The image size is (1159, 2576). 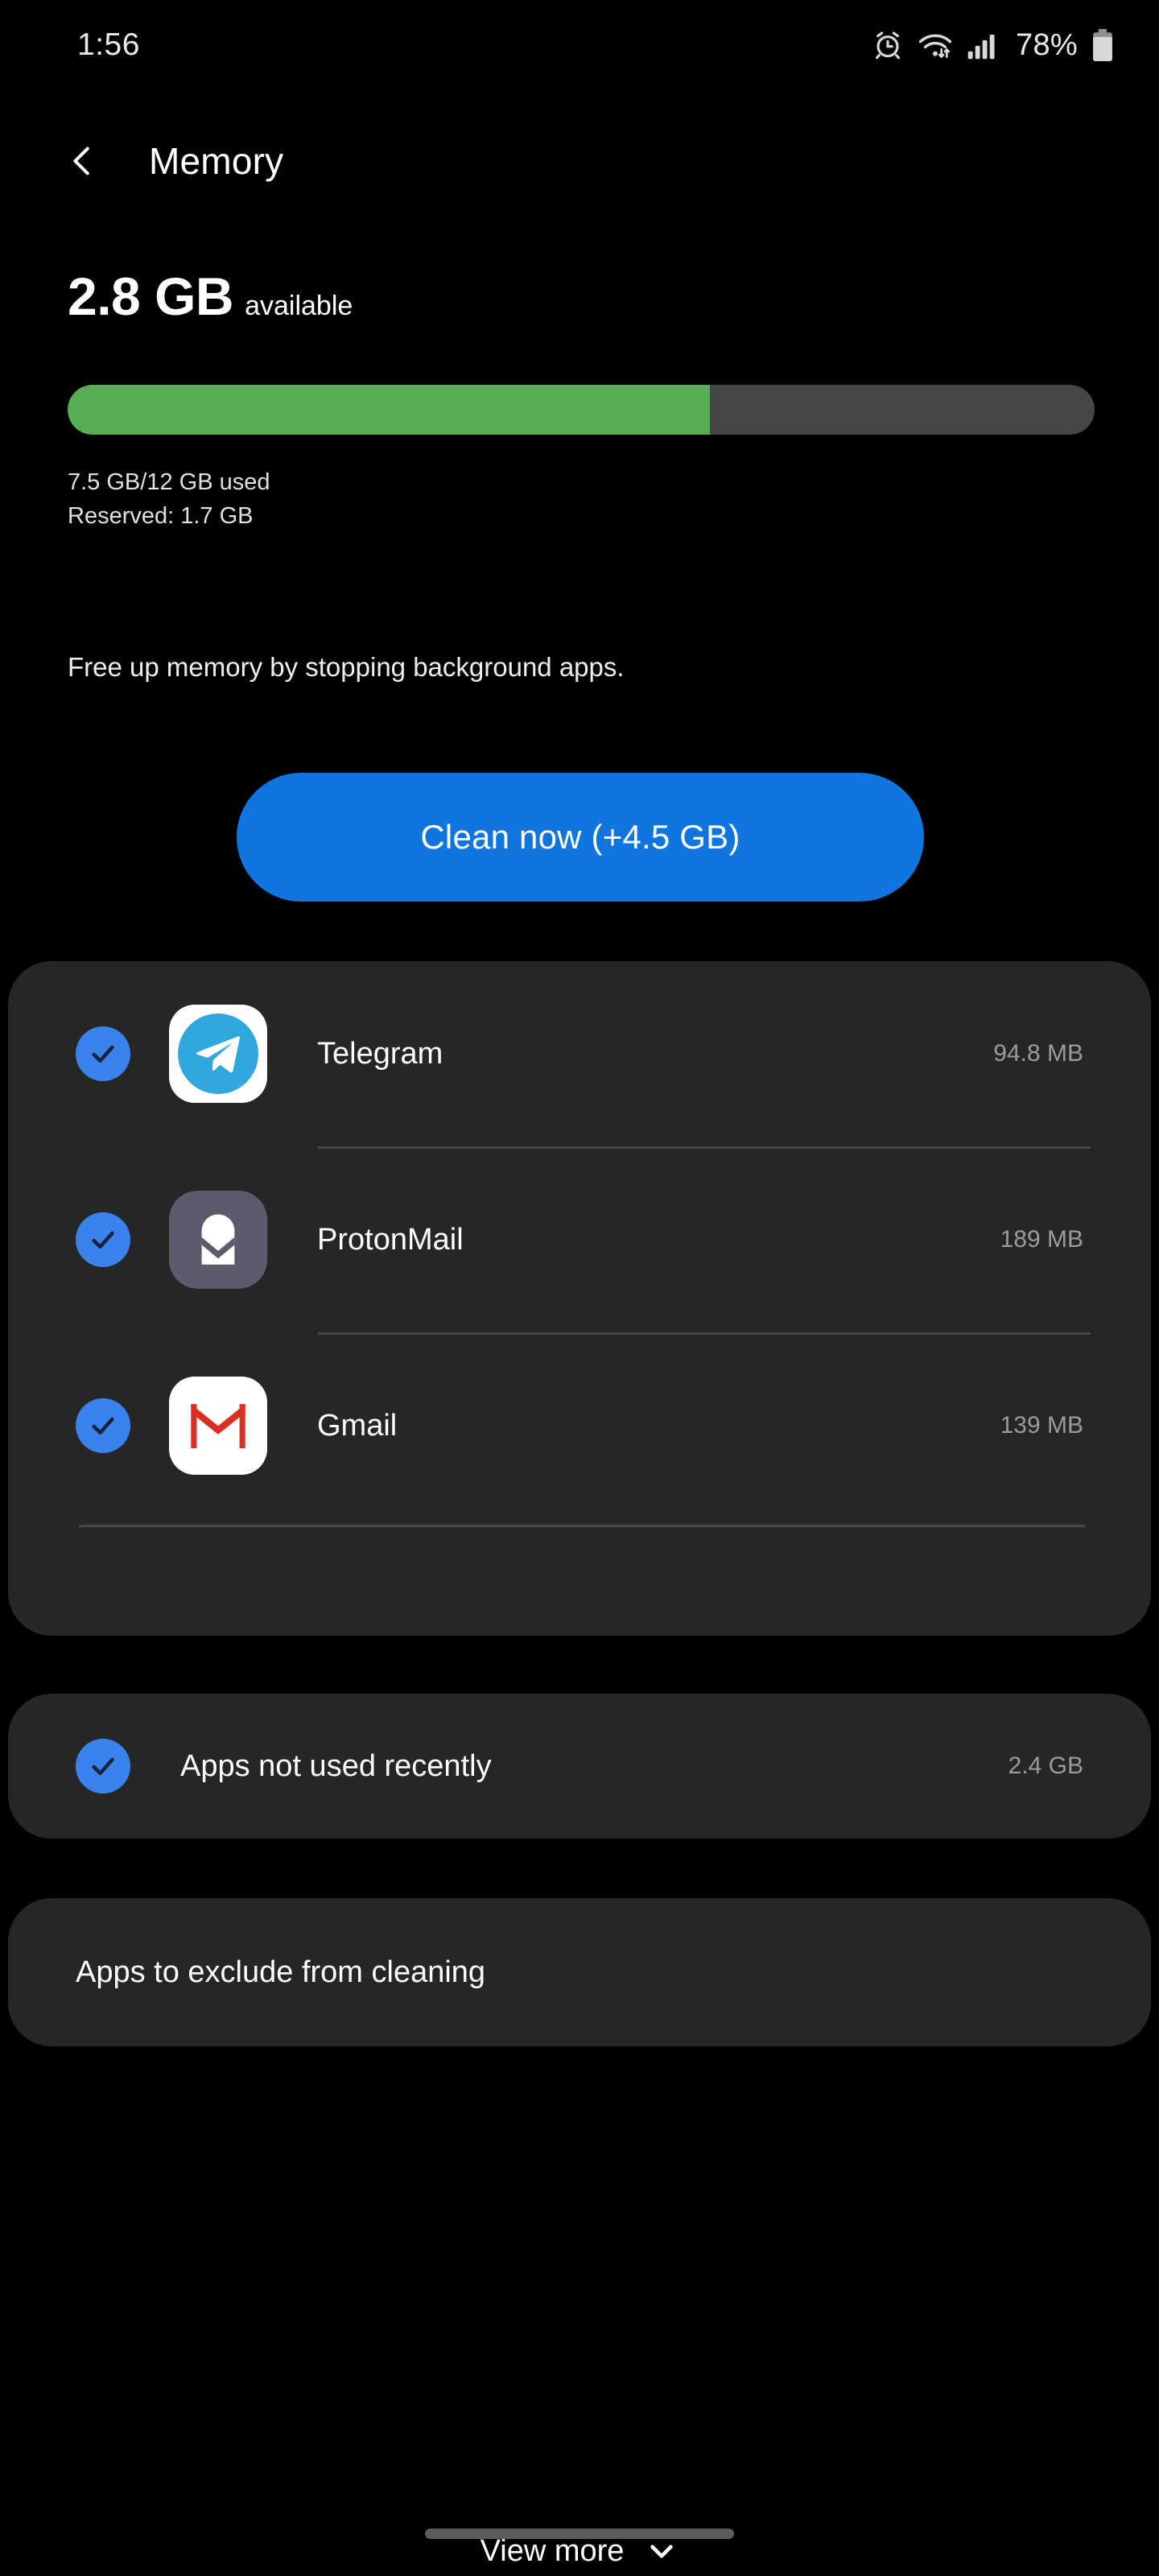 I want to click on available-line: 2.8 GB available, so click(x=583, y=296).